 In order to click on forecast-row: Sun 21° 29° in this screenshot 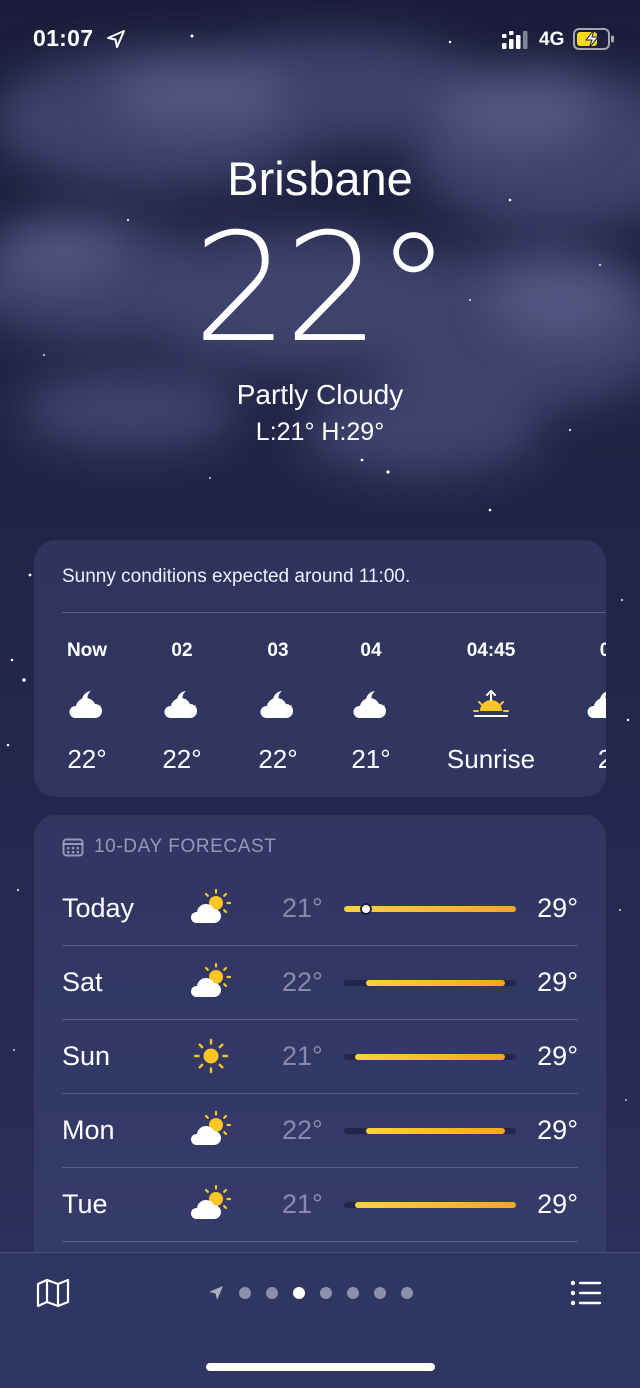, I will do `click(320, 1056)`.